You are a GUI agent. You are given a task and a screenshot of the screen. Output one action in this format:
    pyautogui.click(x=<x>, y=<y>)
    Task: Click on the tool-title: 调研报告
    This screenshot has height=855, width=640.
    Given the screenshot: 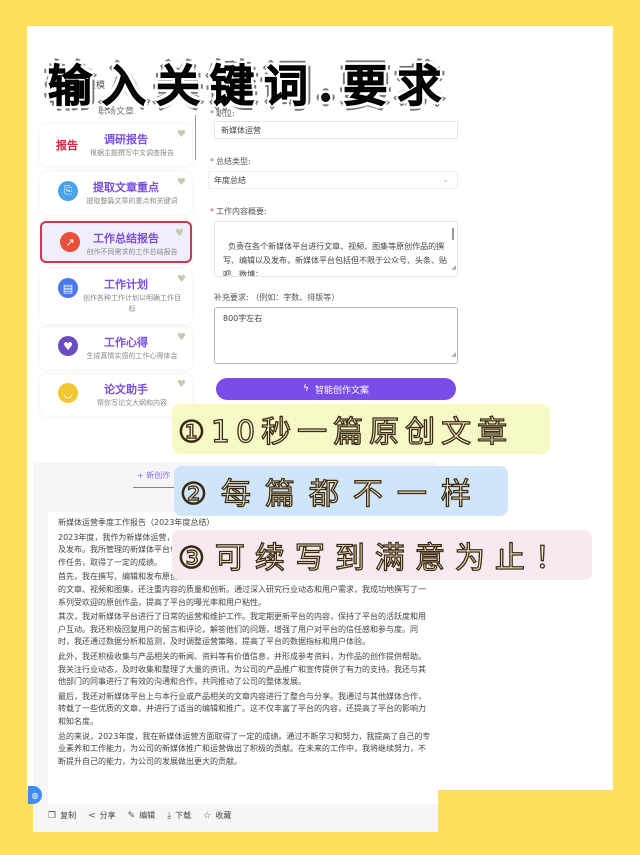 What is the action you would take?
    pyautogui.click(x=126, y=139)
    